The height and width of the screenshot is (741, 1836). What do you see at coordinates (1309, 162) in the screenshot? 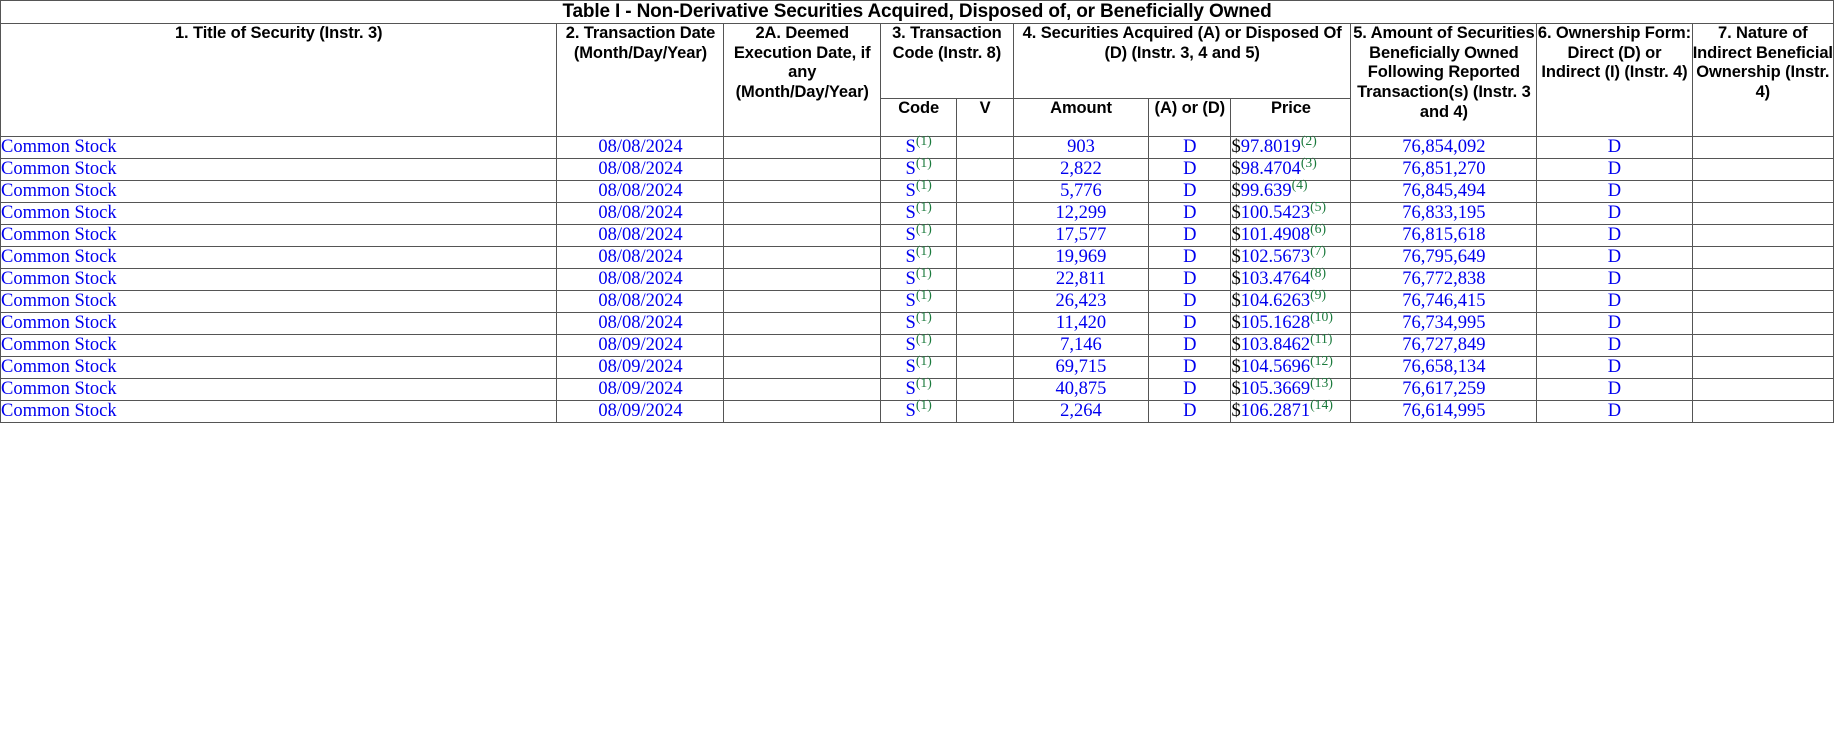
I see `footnote-ref-price: (3)` at bounding box center [1309, 162].